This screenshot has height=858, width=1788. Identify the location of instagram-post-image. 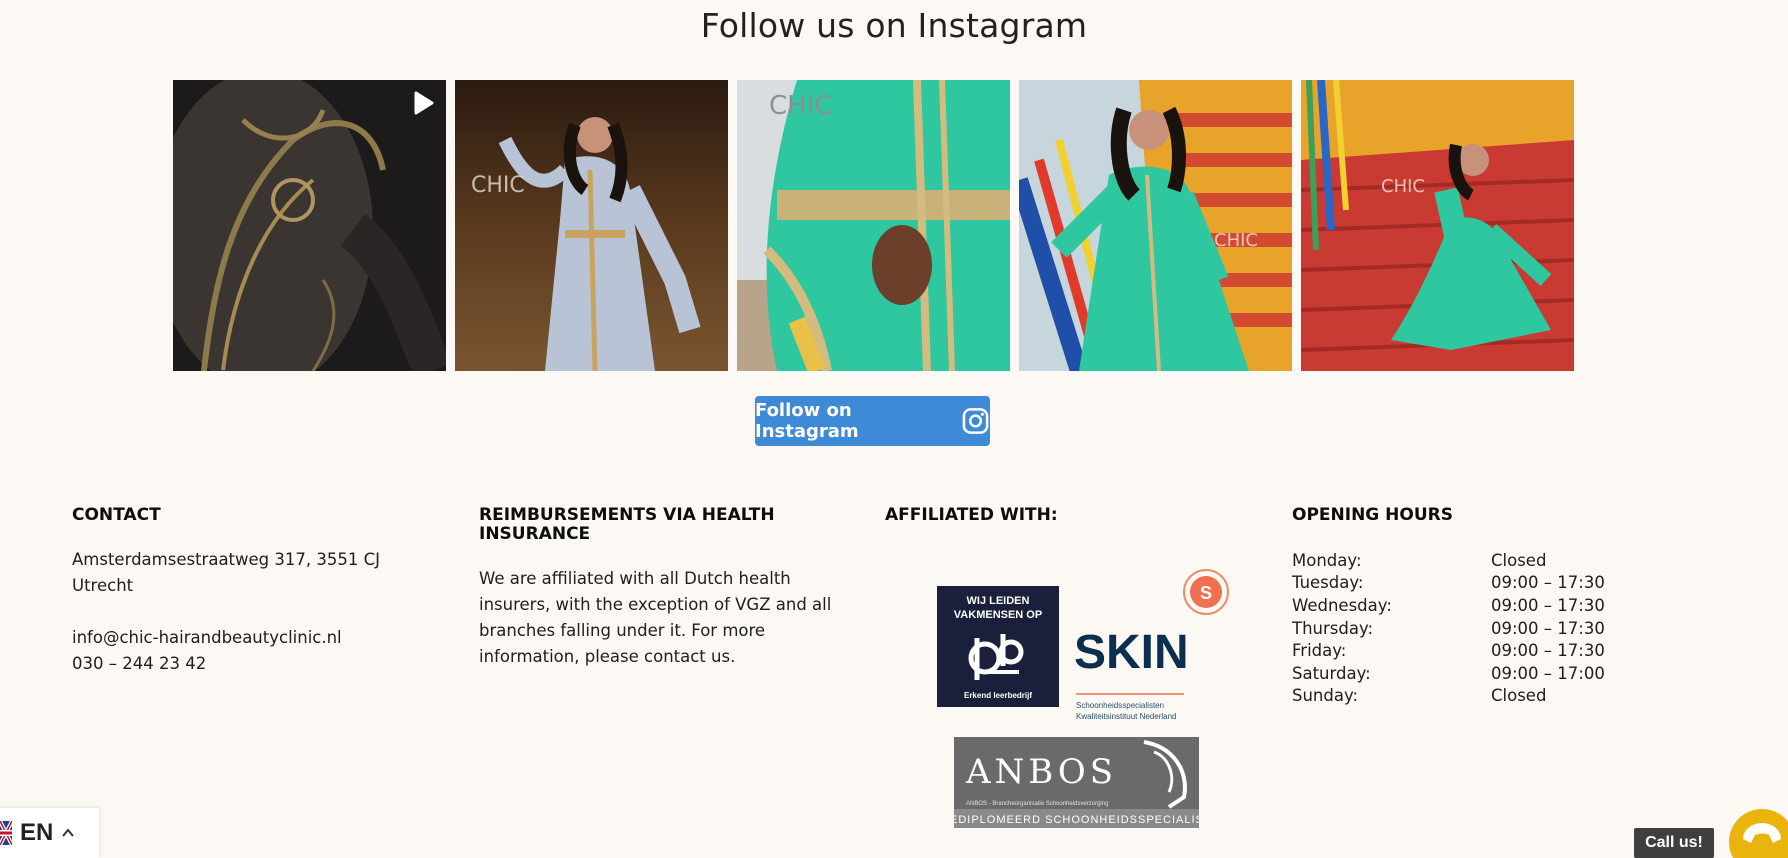
(309, 225).